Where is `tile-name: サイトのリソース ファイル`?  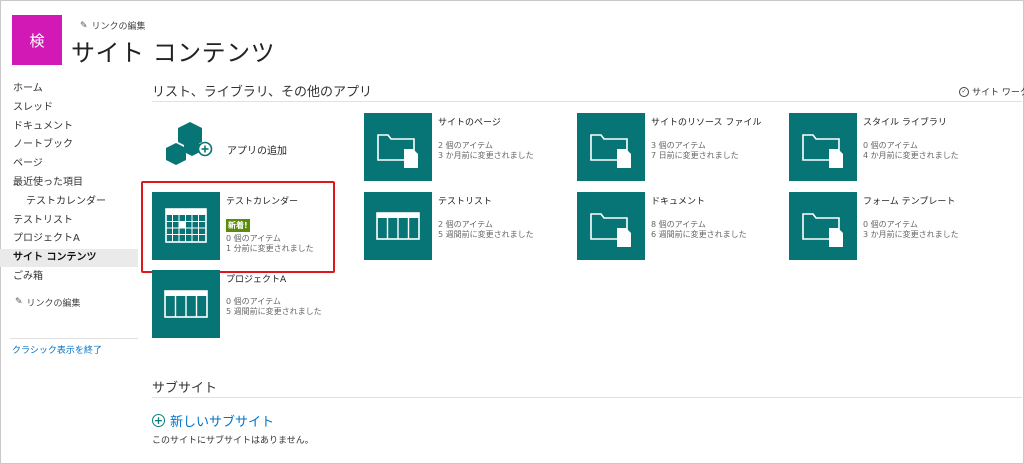 tile-name: サイトのリソース ファイル is located at coordinates (706, 121).